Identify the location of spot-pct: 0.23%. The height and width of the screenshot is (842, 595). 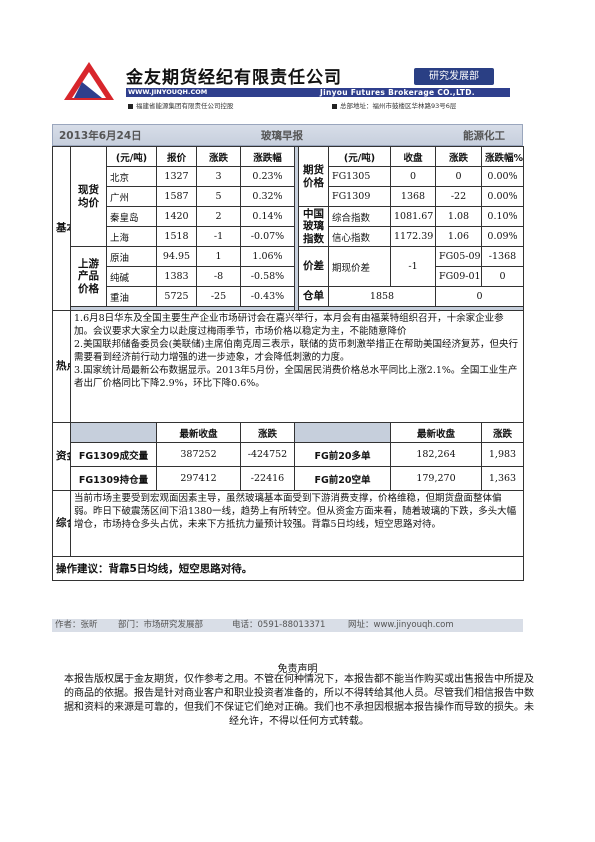
(267, 176).